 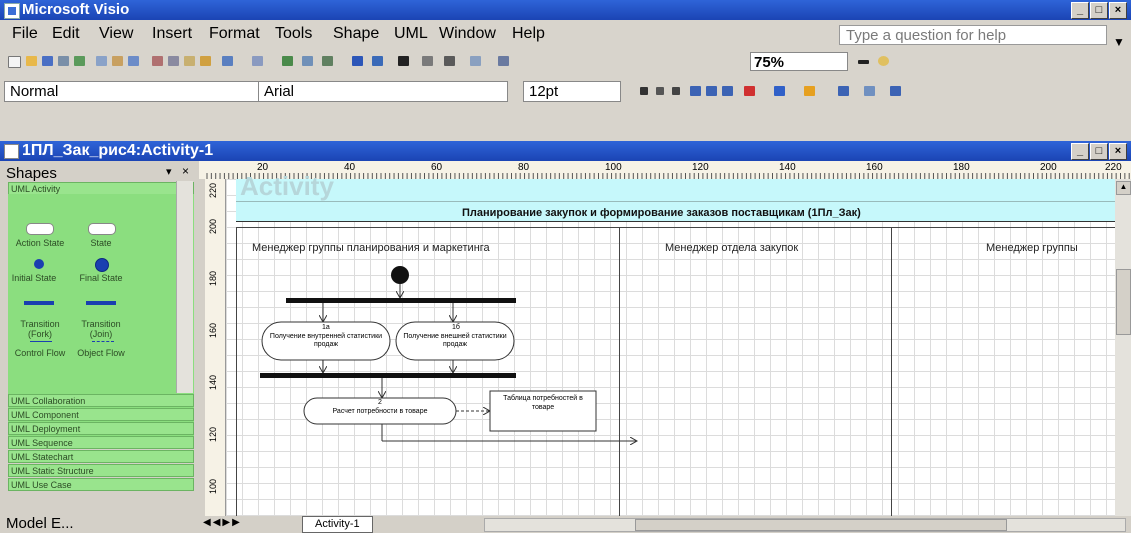 What do you see at coordinates (117, 61) in the screenshot?
I see `spelling-icon` at bounding box center [117, 61].